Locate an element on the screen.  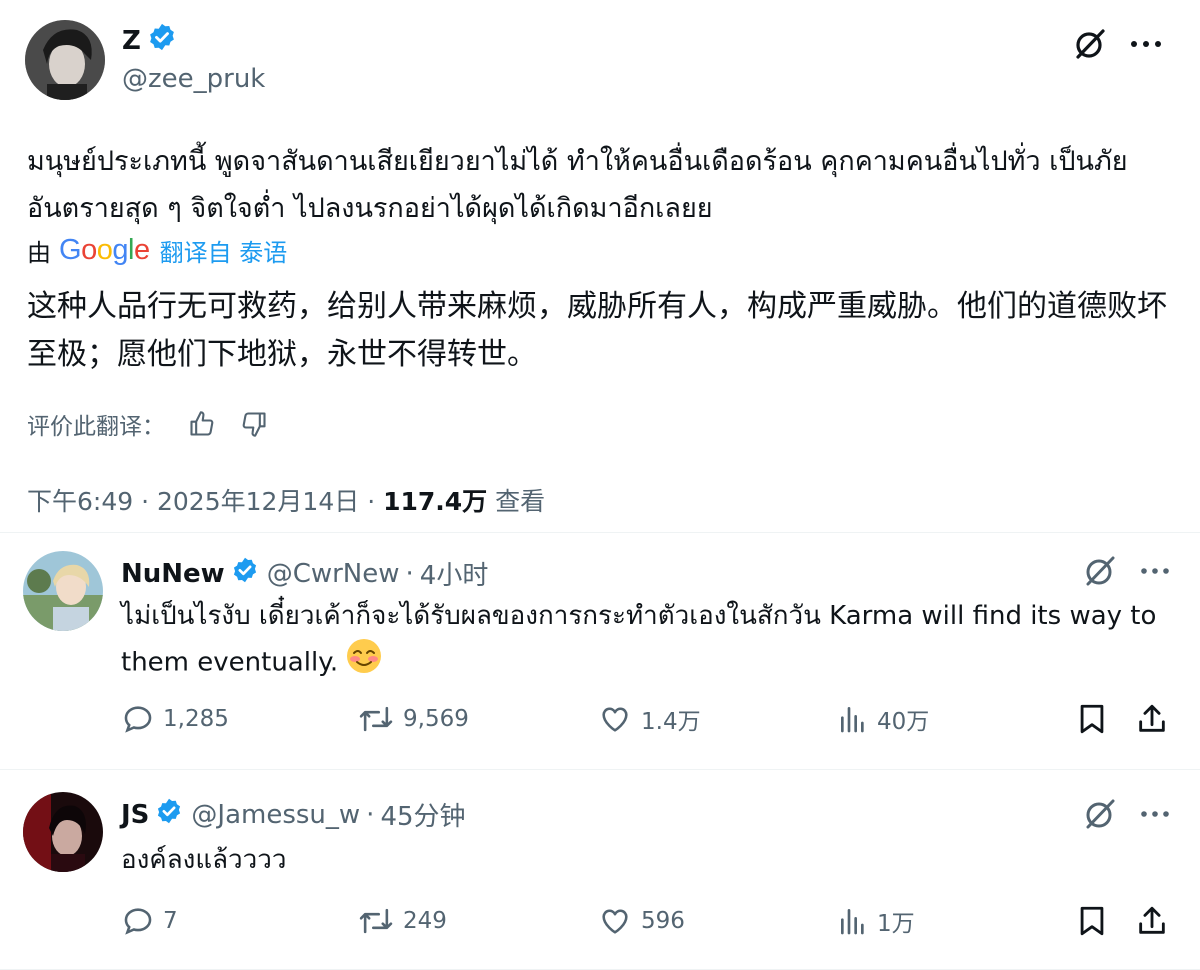
reply-button: 7 is located at coordinates (149, 921).